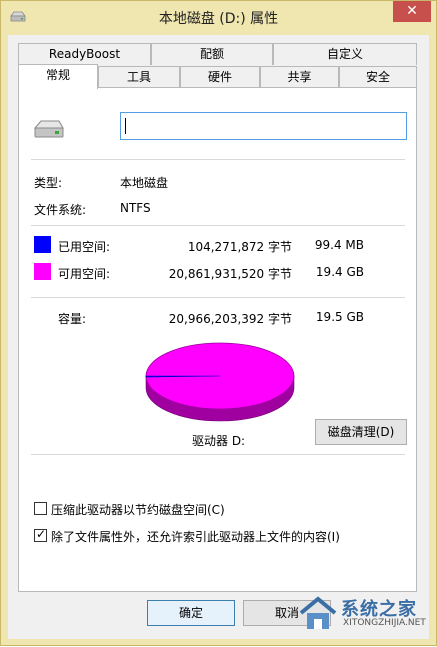  I want to click on window-title: 本地磁盘 (D:) 属性, so click(218, 19).